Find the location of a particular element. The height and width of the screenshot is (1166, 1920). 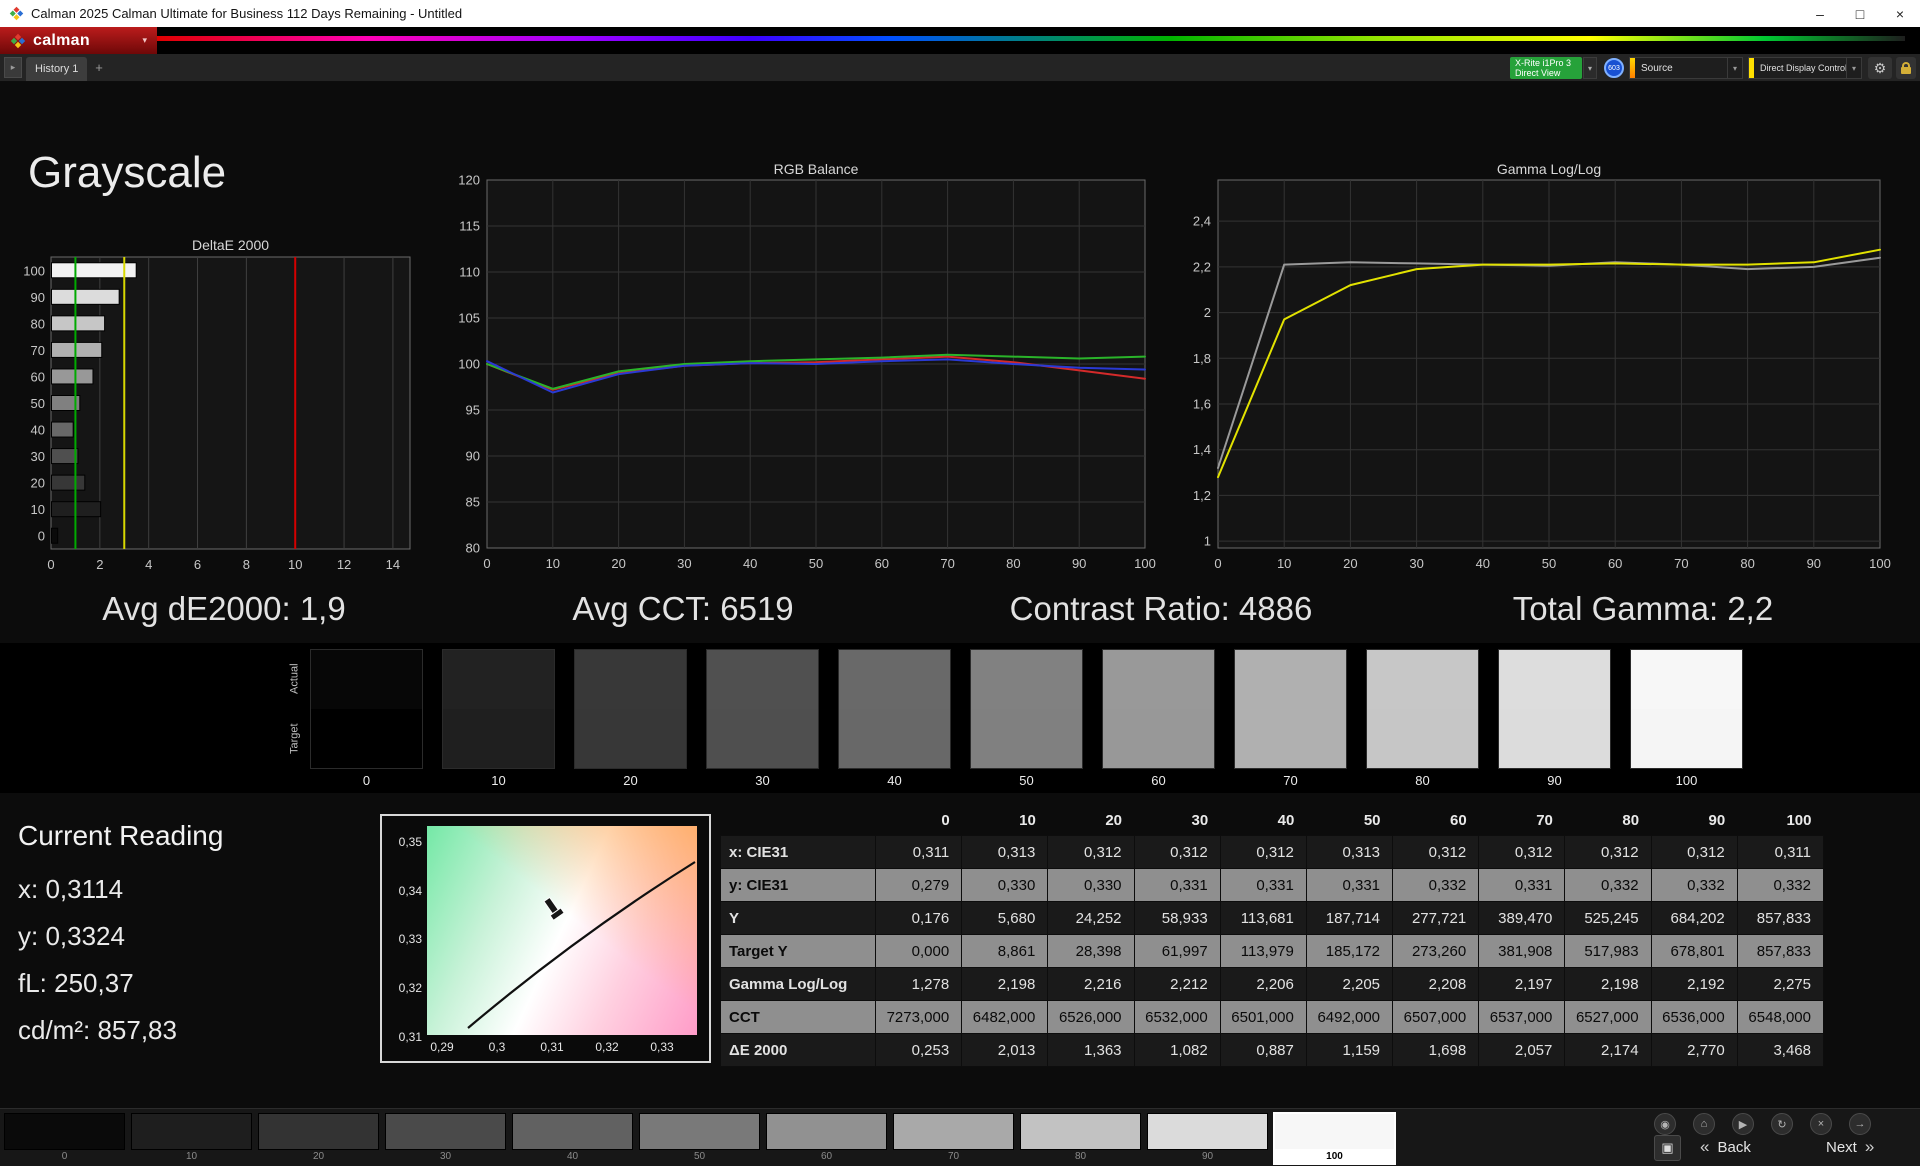

patch-10: 10 is located at coordinates (191, 1138).